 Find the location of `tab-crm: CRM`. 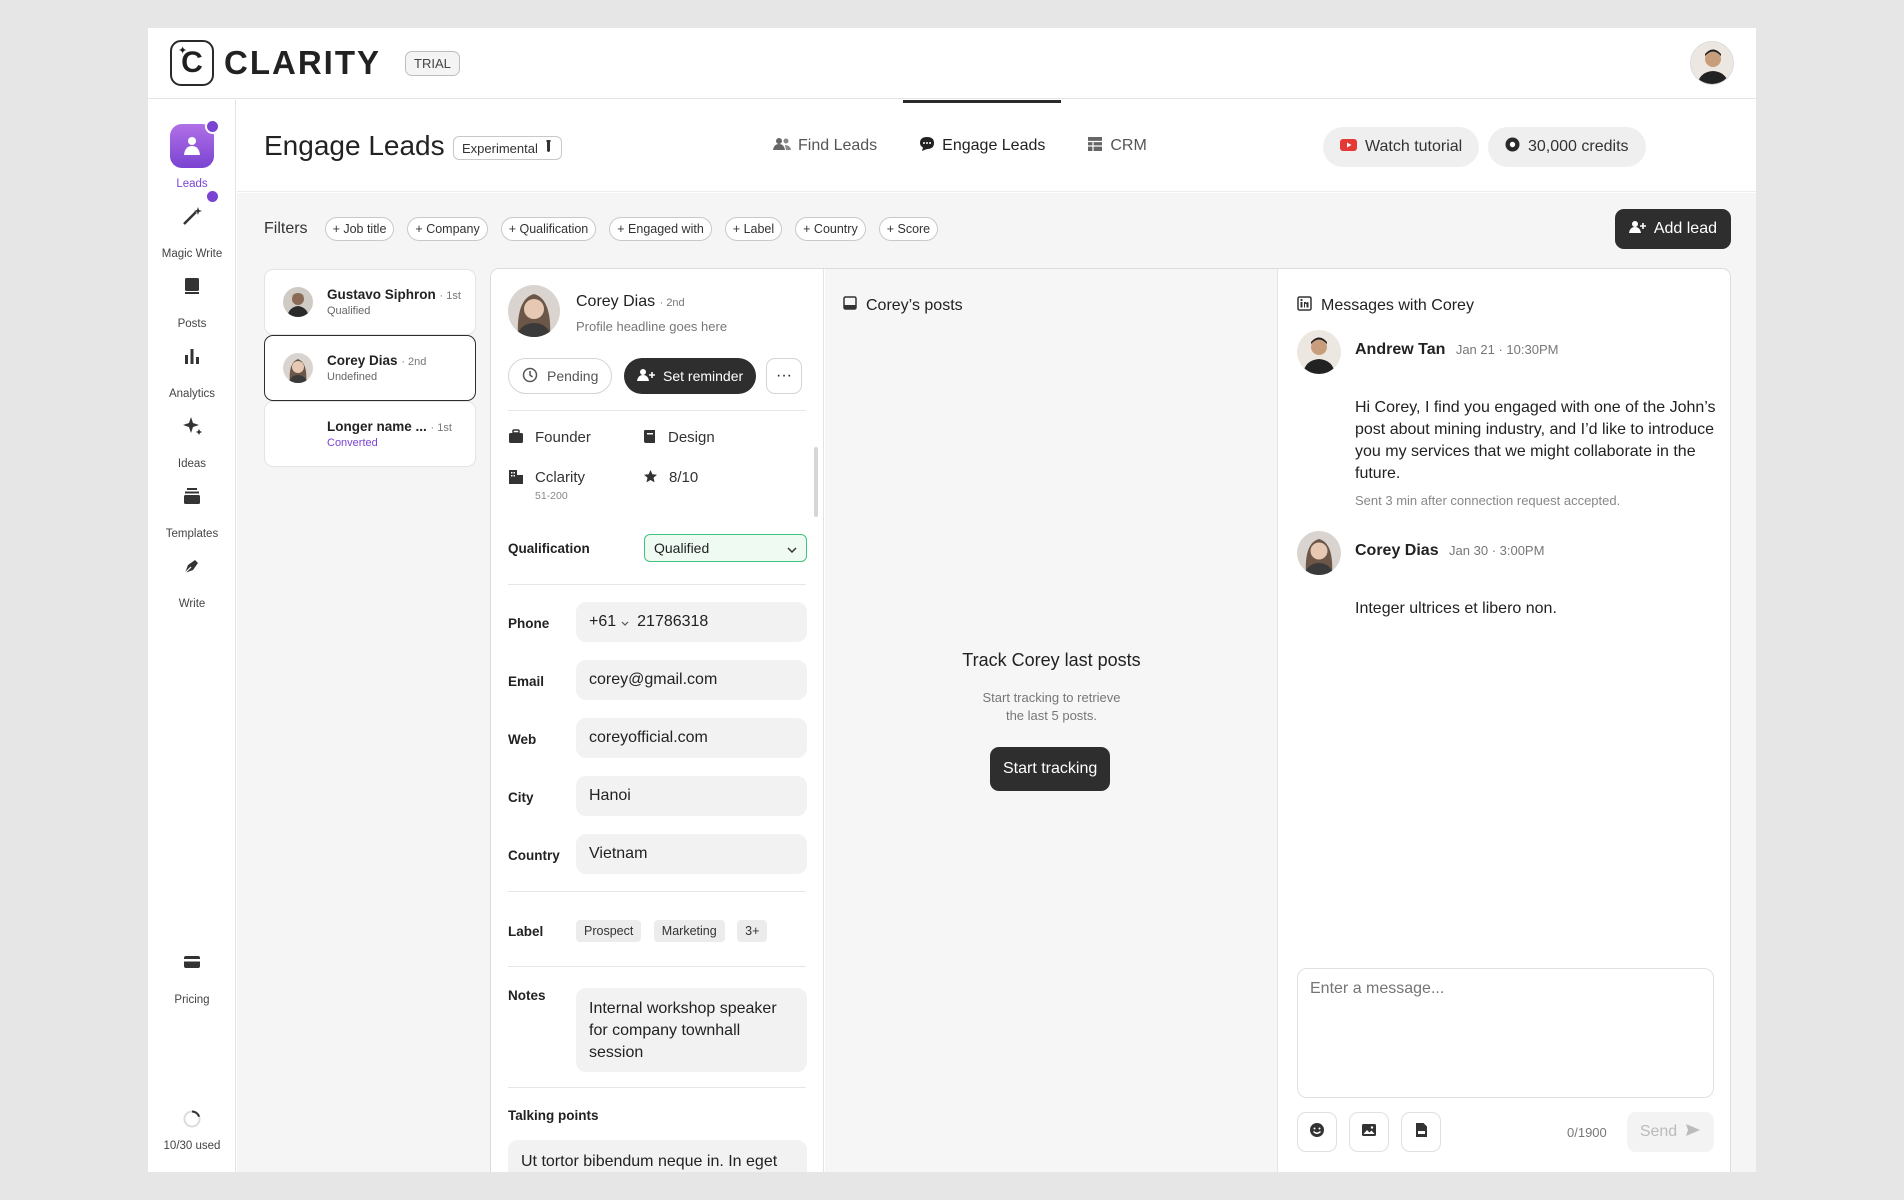

tab-crm: CRM is located at coordinates (1117, 146).